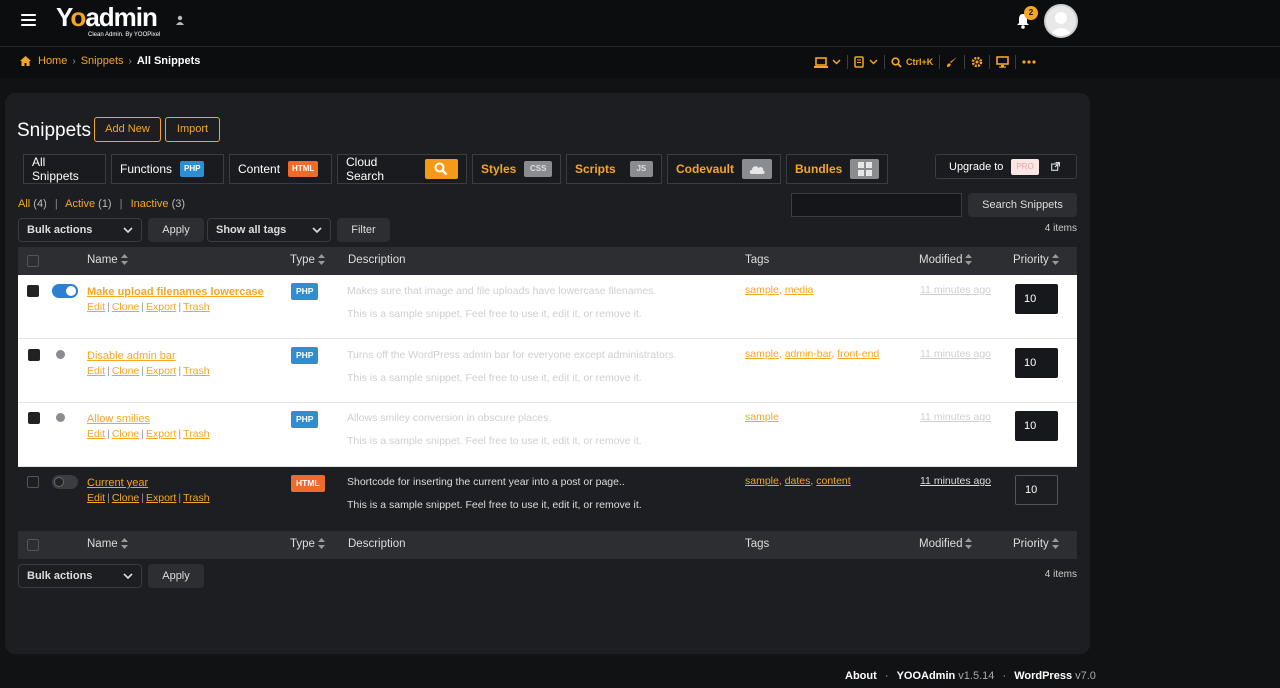 The width and height of the screenshot is (1280, 688). Describe the element at coordinates (102, 61) in the screenshot. I see `breadcrumb-snippets: Snippets` at that location.